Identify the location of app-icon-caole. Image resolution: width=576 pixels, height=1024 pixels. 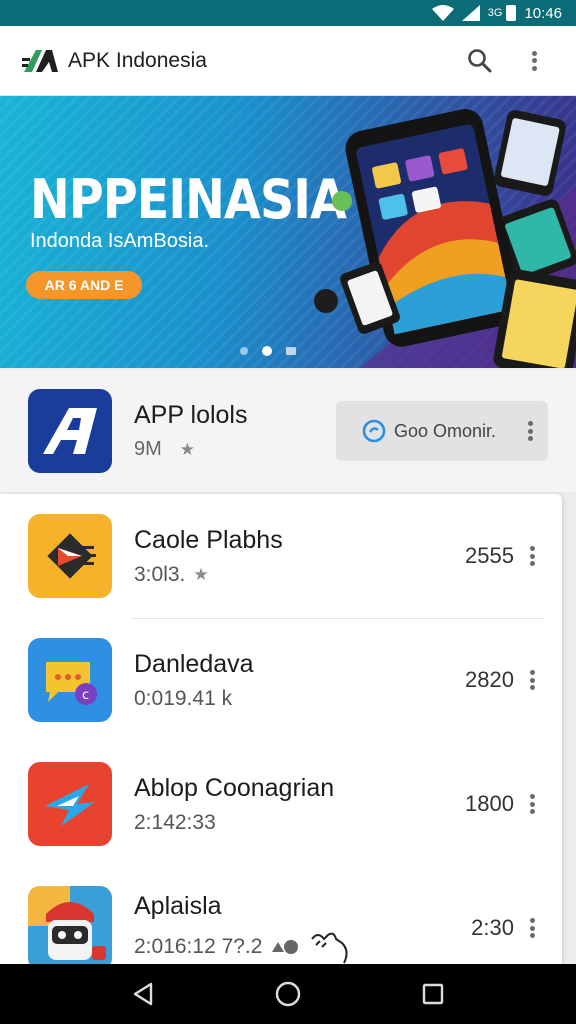
(70, 556).